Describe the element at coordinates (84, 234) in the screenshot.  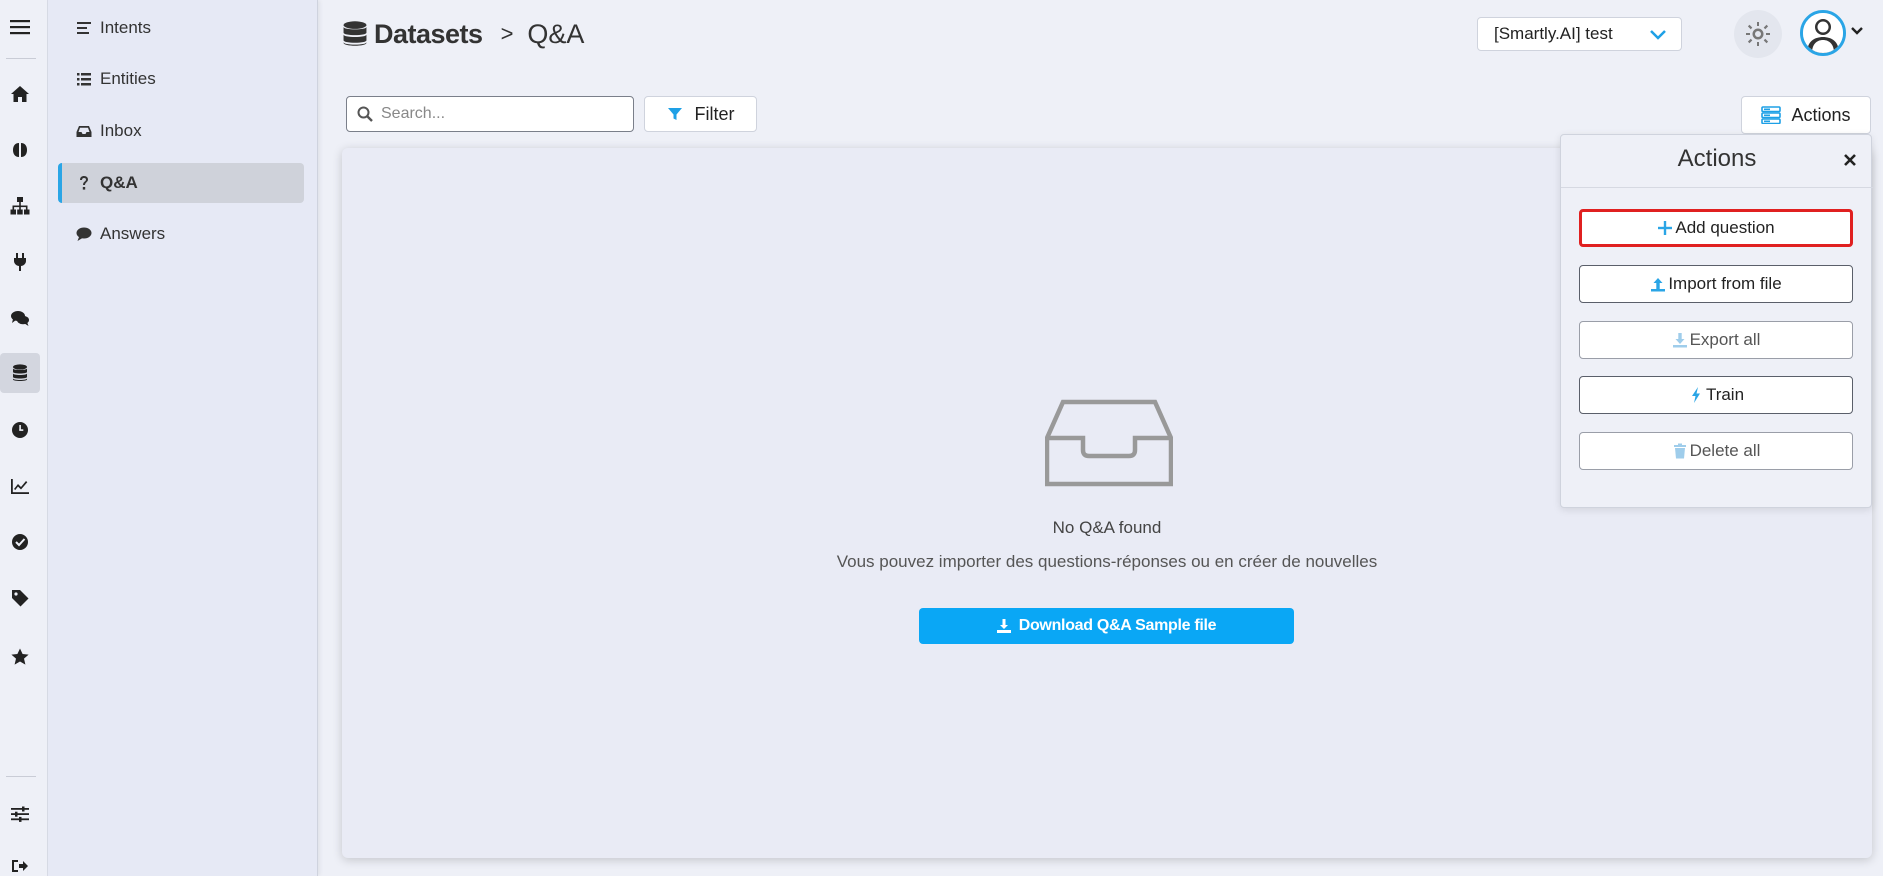
I see `comment-icon` at that location.